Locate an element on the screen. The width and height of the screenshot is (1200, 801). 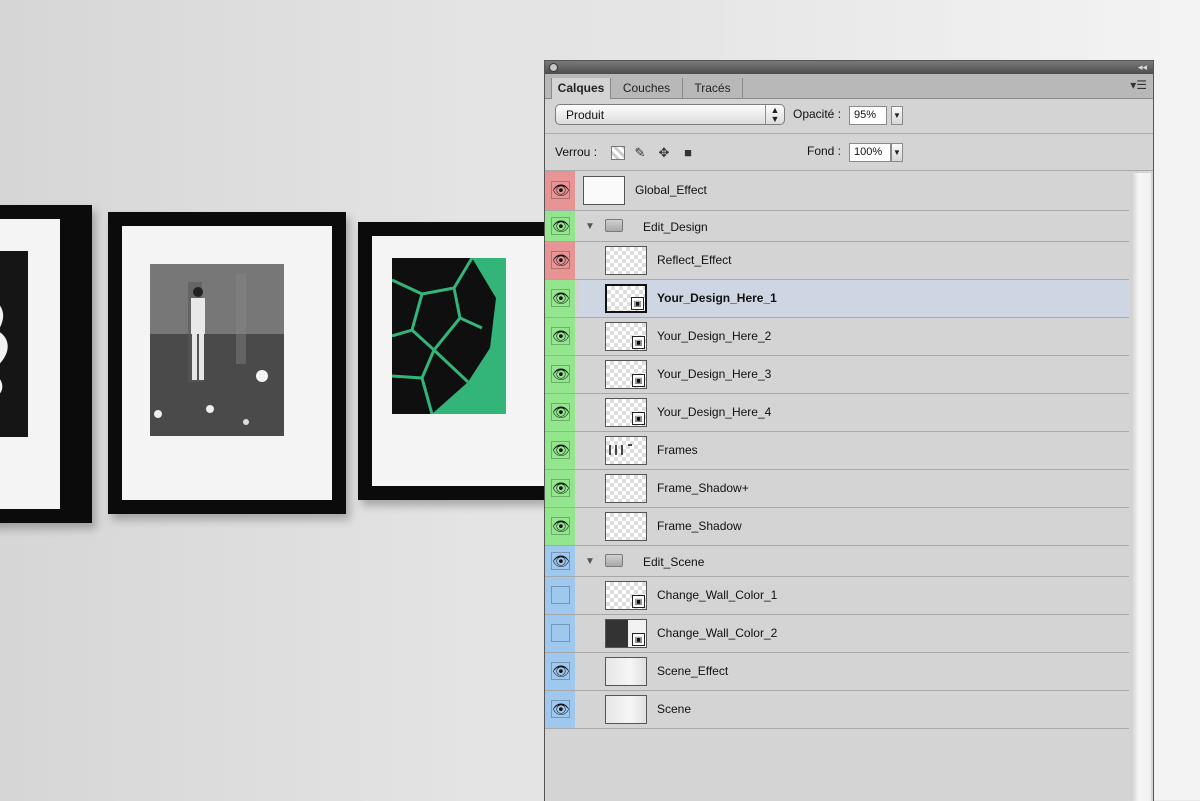
layer-body: Scene is located at coordinates (854, 709).